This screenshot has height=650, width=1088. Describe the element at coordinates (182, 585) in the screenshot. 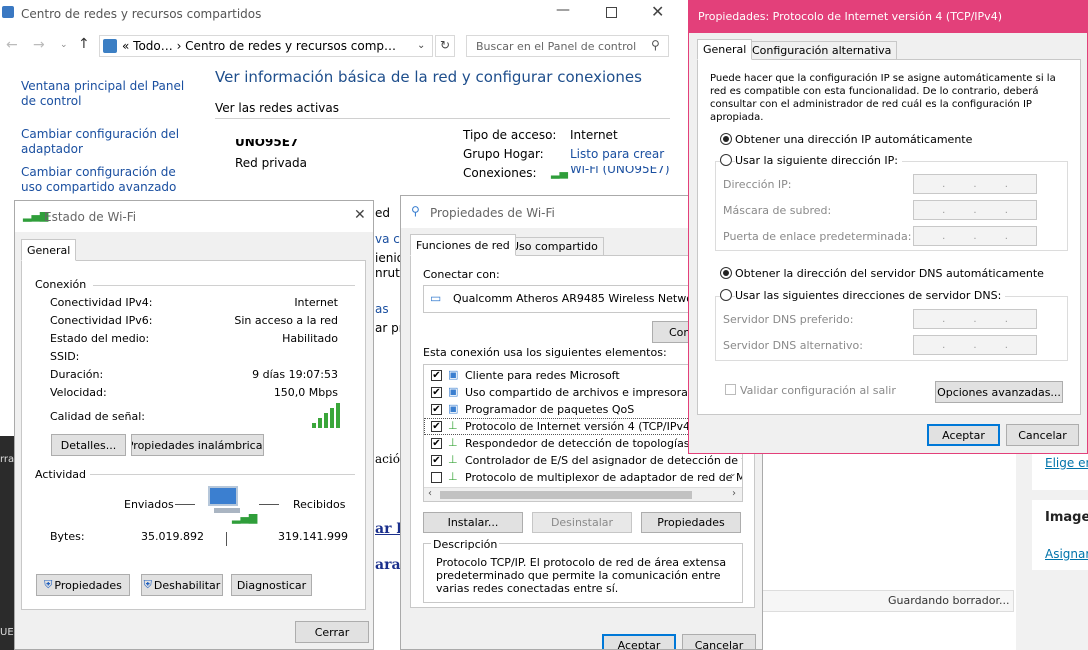

I see `disable-button: ⛨ Deshabilitar` at that location.